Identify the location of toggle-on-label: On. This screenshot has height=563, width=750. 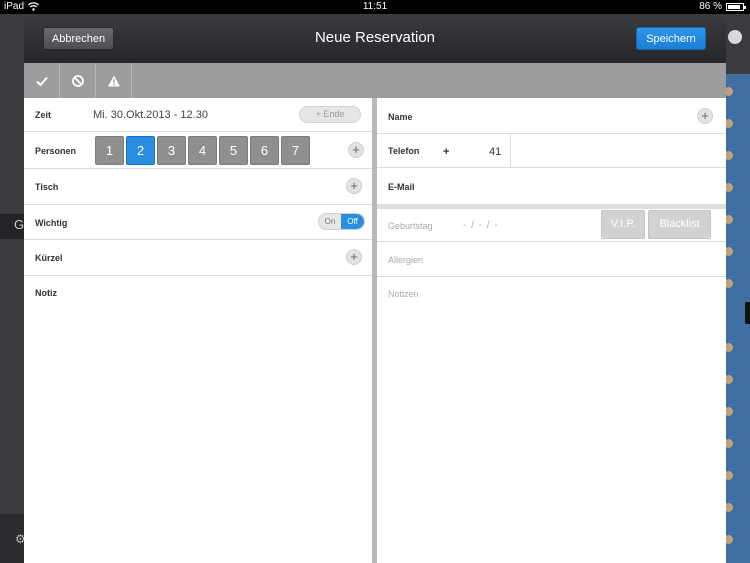
(330, 221).